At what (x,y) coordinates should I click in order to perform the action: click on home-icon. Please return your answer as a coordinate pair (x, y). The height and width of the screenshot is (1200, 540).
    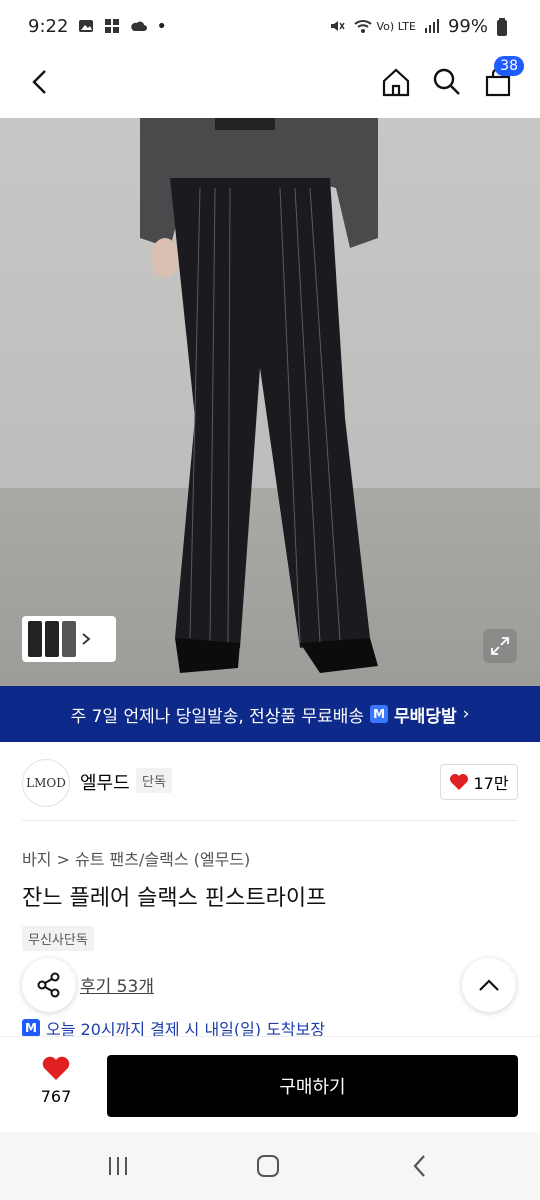
    Looking at the image, I should click on (396, 82).